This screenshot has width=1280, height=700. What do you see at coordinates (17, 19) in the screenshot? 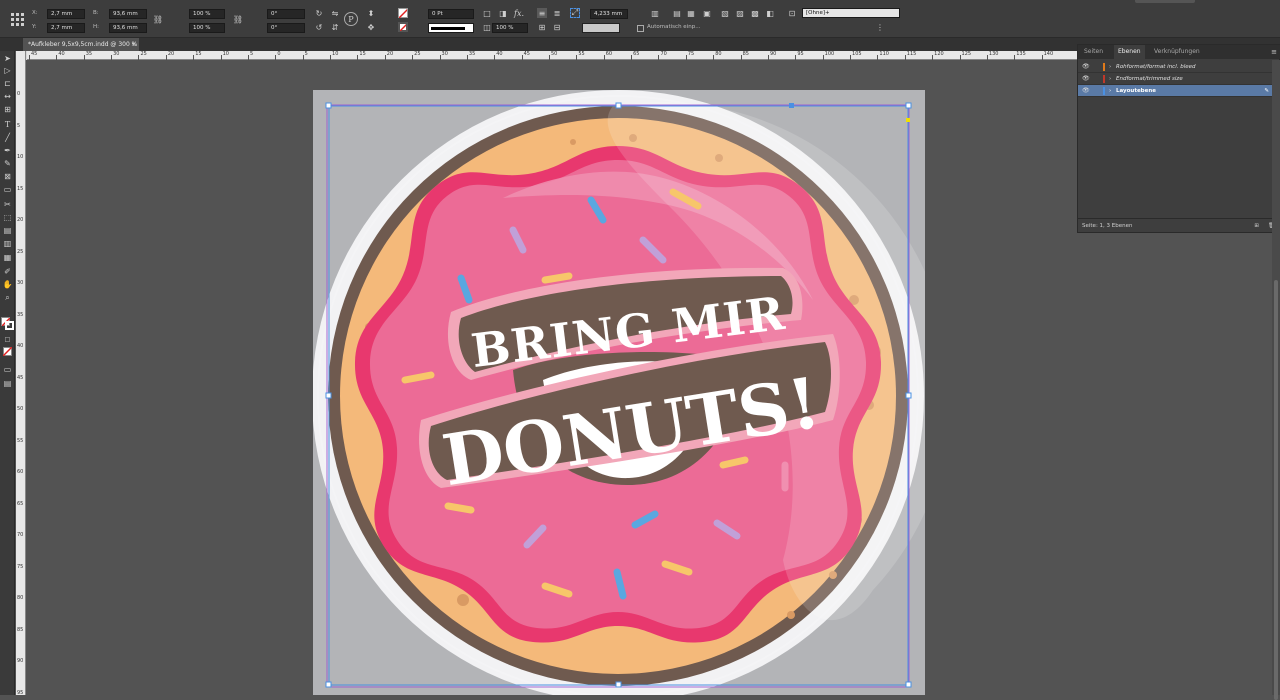
I see `reference-point-icon` at bounding box center [17, 19].